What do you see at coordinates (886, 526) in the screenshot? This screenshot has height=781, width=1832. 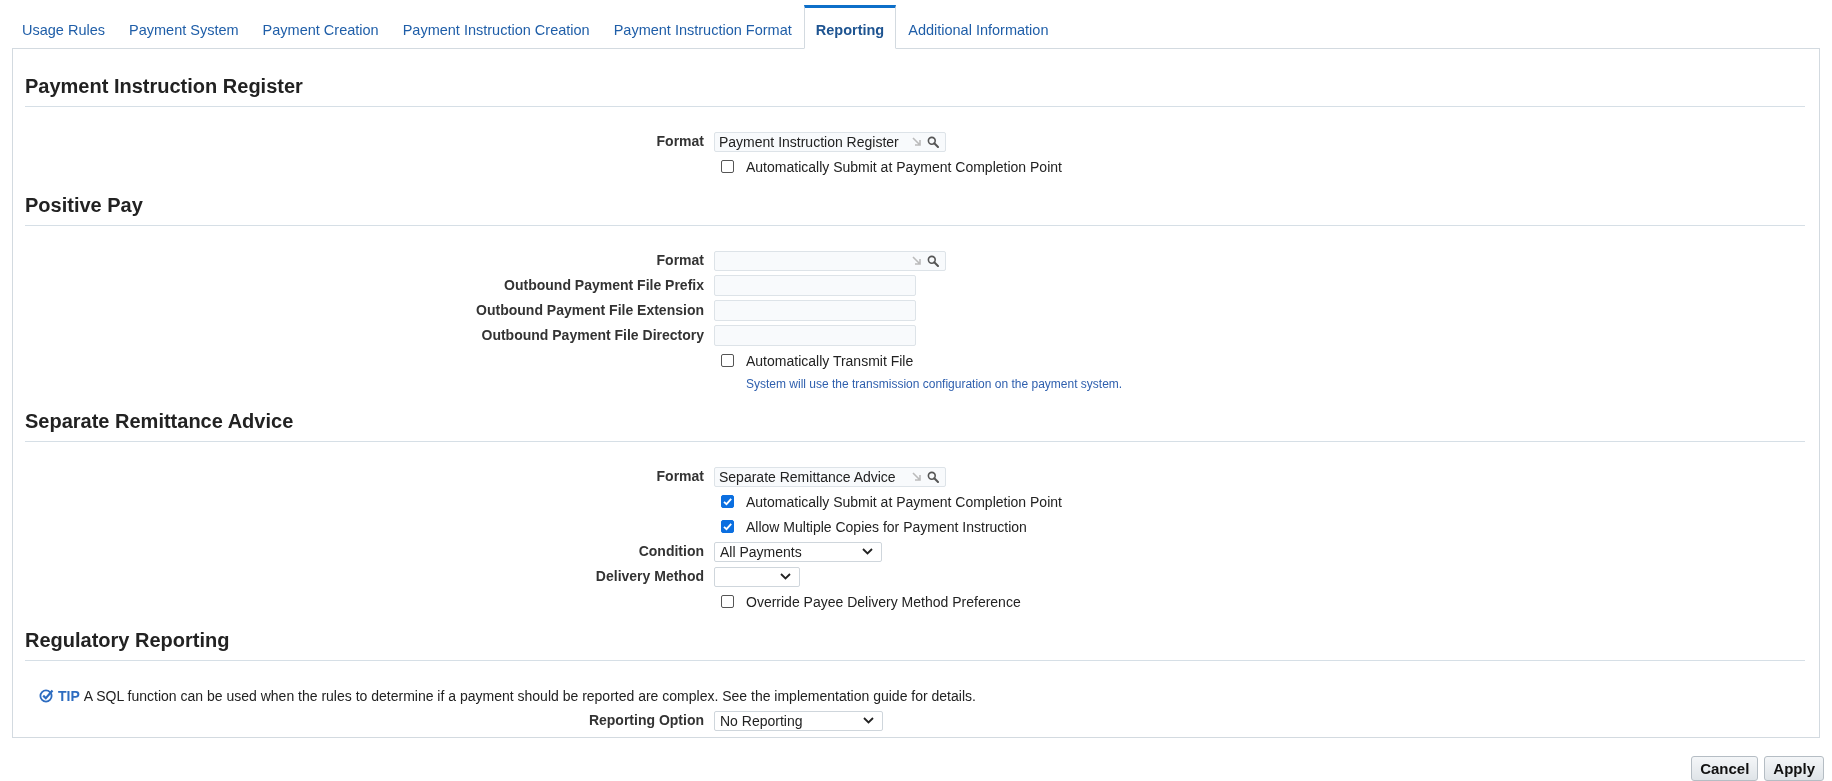 I see `checkbox-label: Allow Multiple Copies for Payment Instruction` at bounding box center [886, 526].